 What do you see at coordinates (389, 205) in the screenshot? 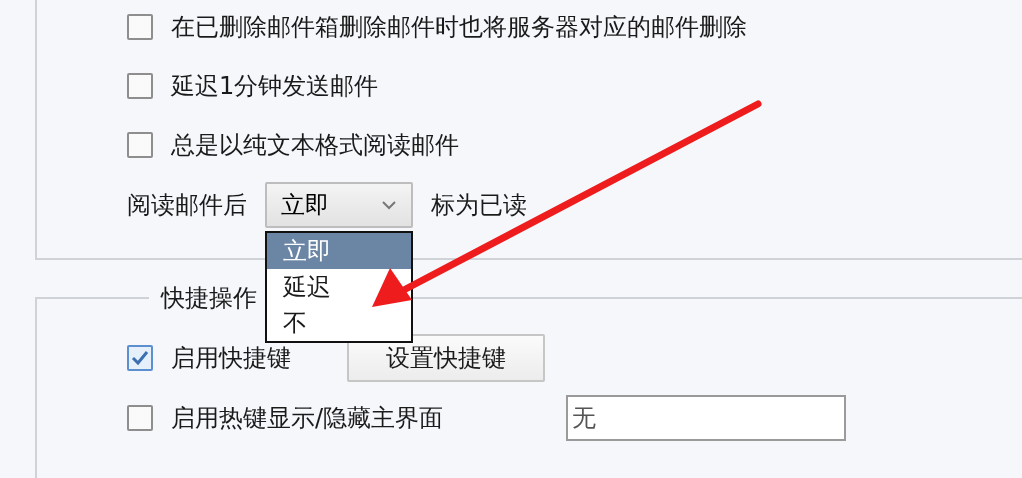
I see `chevron-down-icon` at bounding box center [389, 205].